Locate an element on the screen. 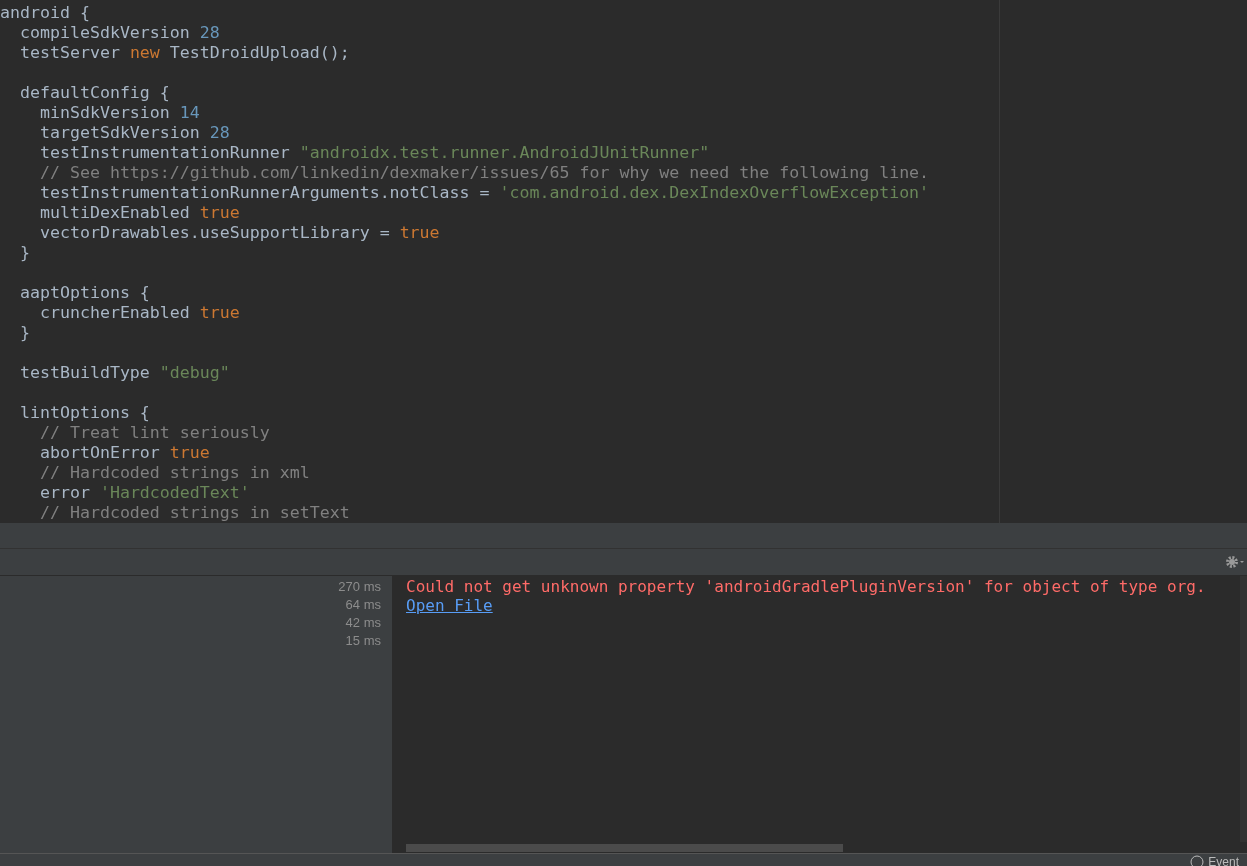 The width and height of the screenshot is (1247, 866). code-line: testInstrumentationRunner "androidx.test.runner.AndroidJUnitRunner" is located at coordinates (374, 153).